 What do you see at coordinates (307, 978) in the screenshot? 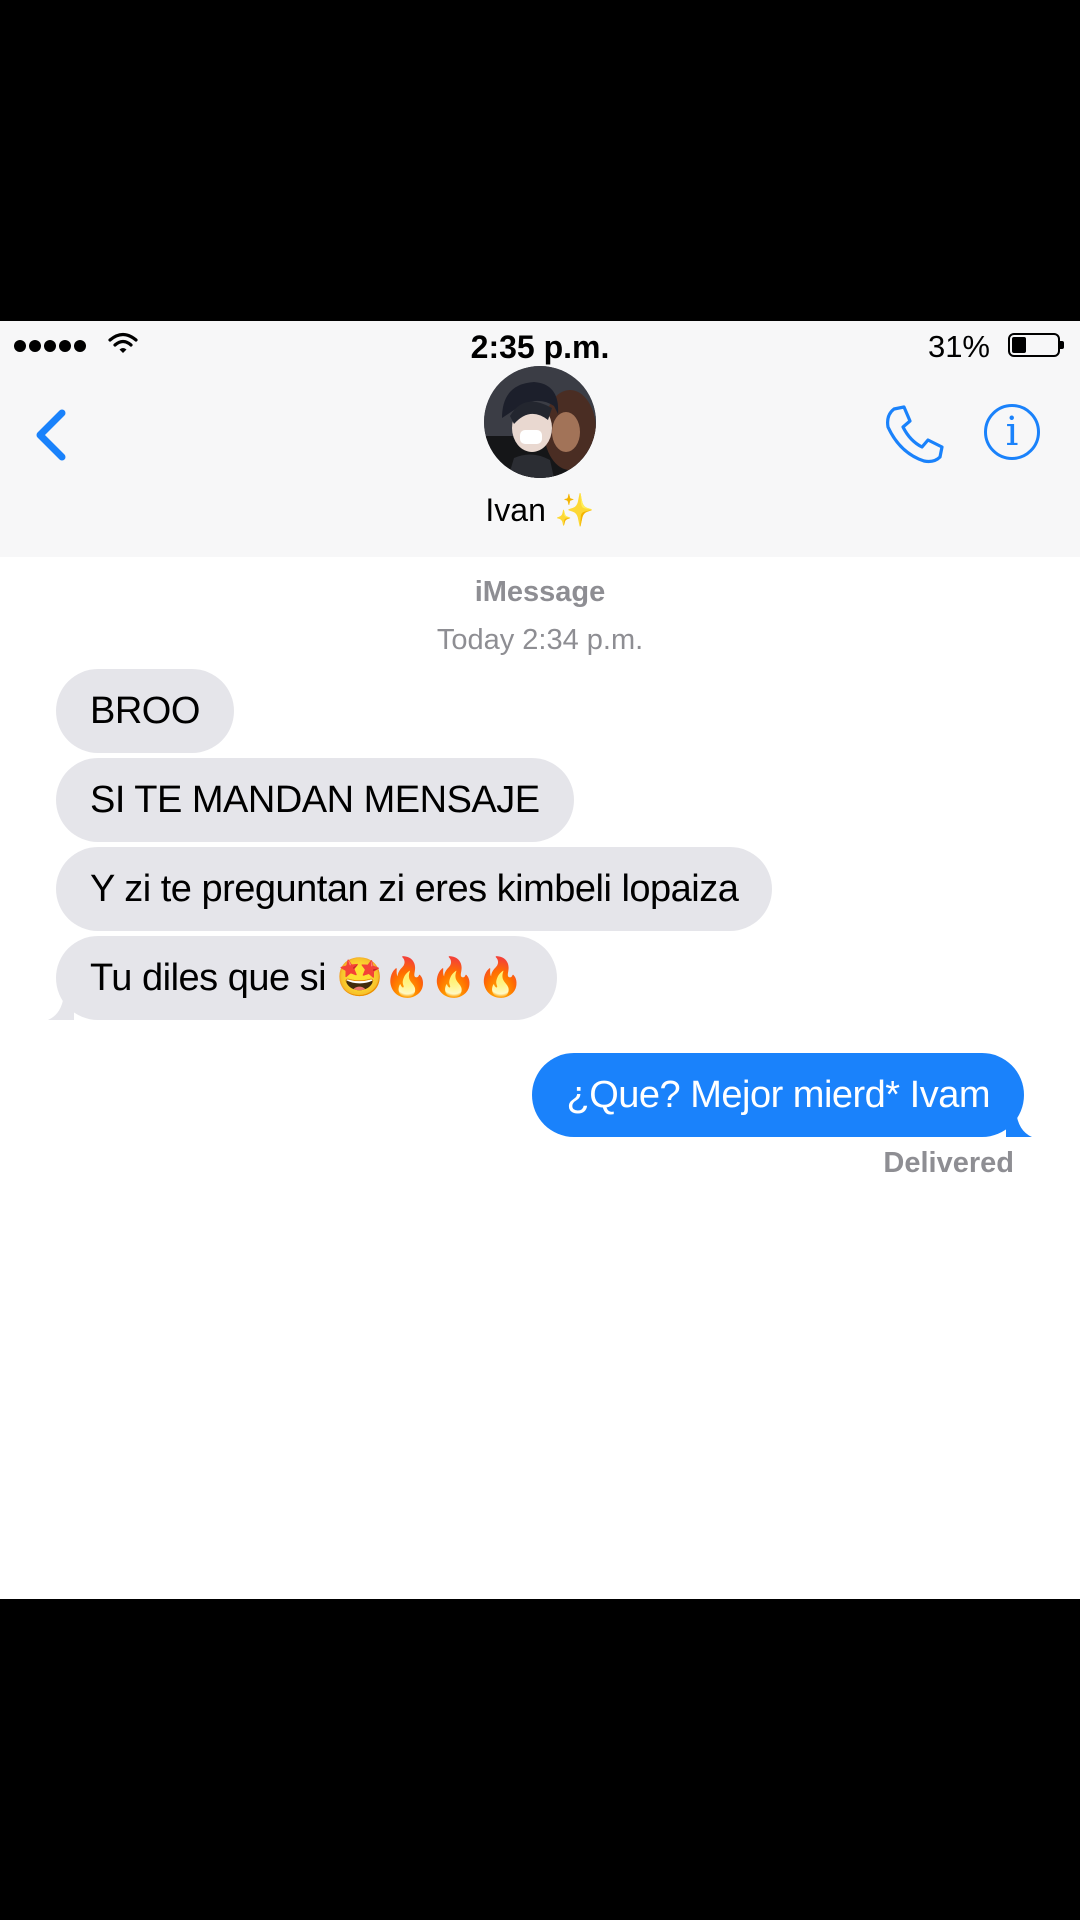
I see `incoming-message: Tu diles que si 🤩🔥🔥🔥` at bounding box center [307, 978].